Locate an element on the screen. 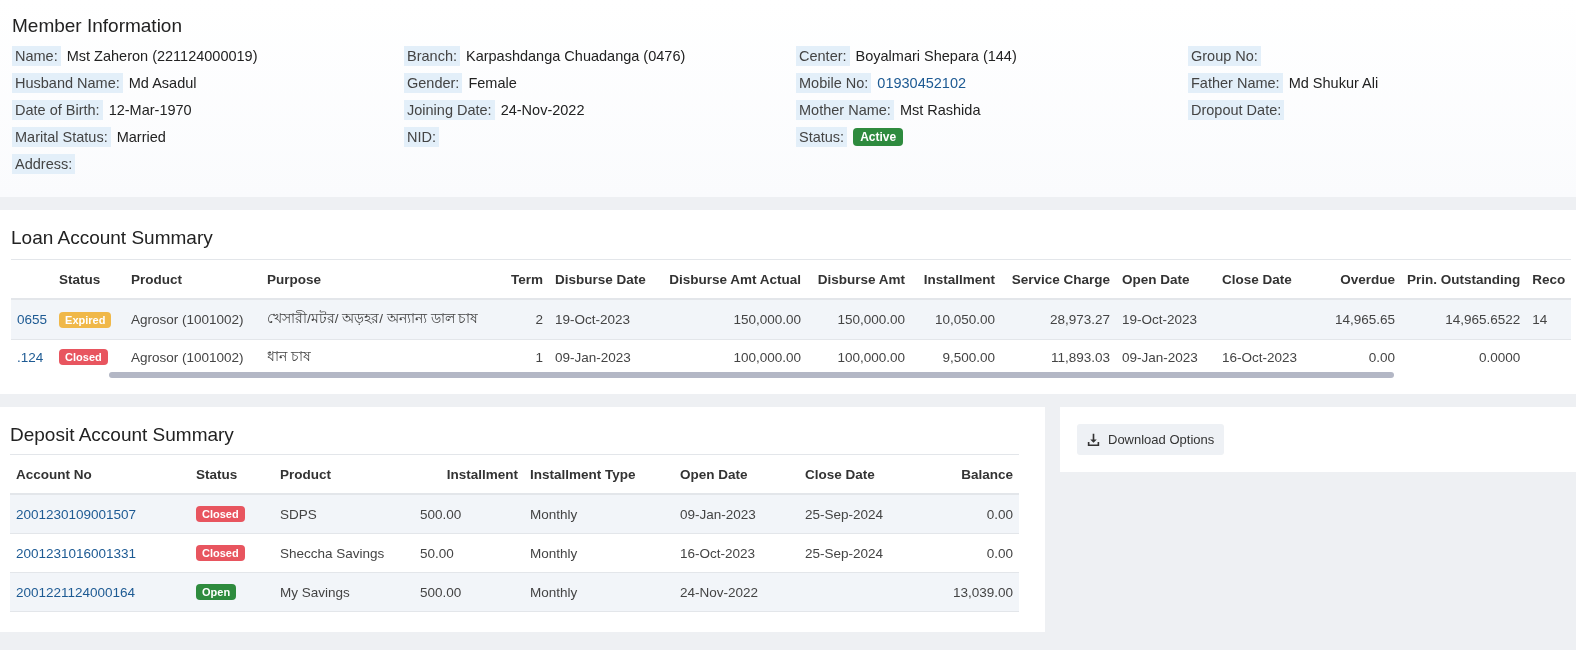 The image size is (1576, 650). section-title: Deposit Account Summary is located at coordinates (122, 435).